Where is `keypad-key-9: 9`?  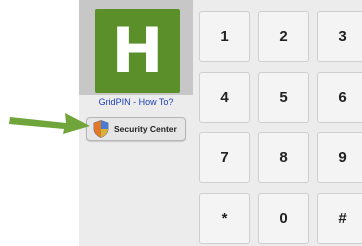
keypad-key-9: 9 is located at coordinates (339, 157).